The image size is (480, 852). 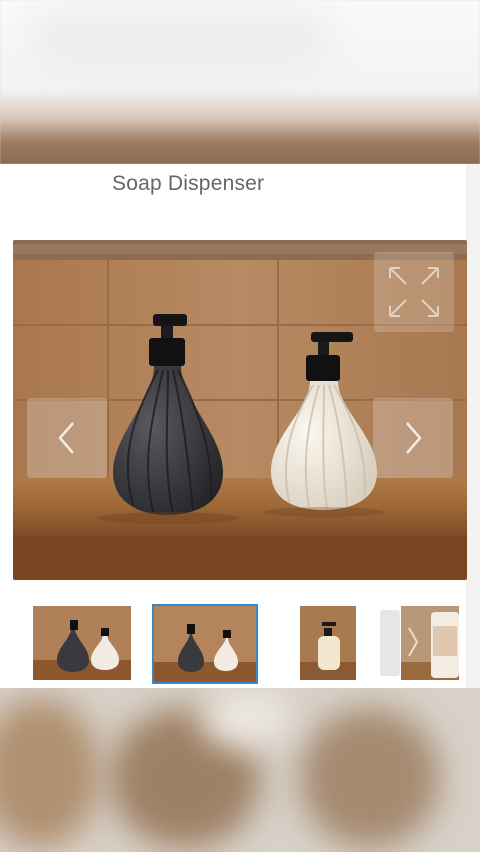 I want to click on dialog-edge, so click(x=473, y=426).